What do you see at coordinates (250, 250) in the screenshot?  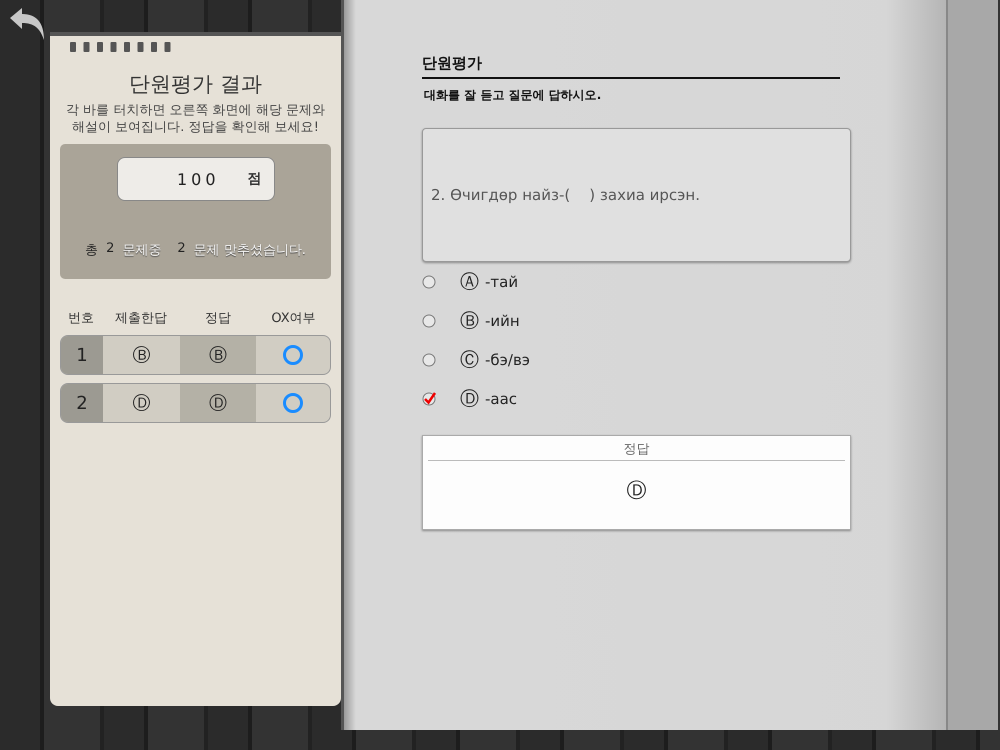 I see `summary-text: 문제 맞추셨습니다.` at bounding box center [250, 250].